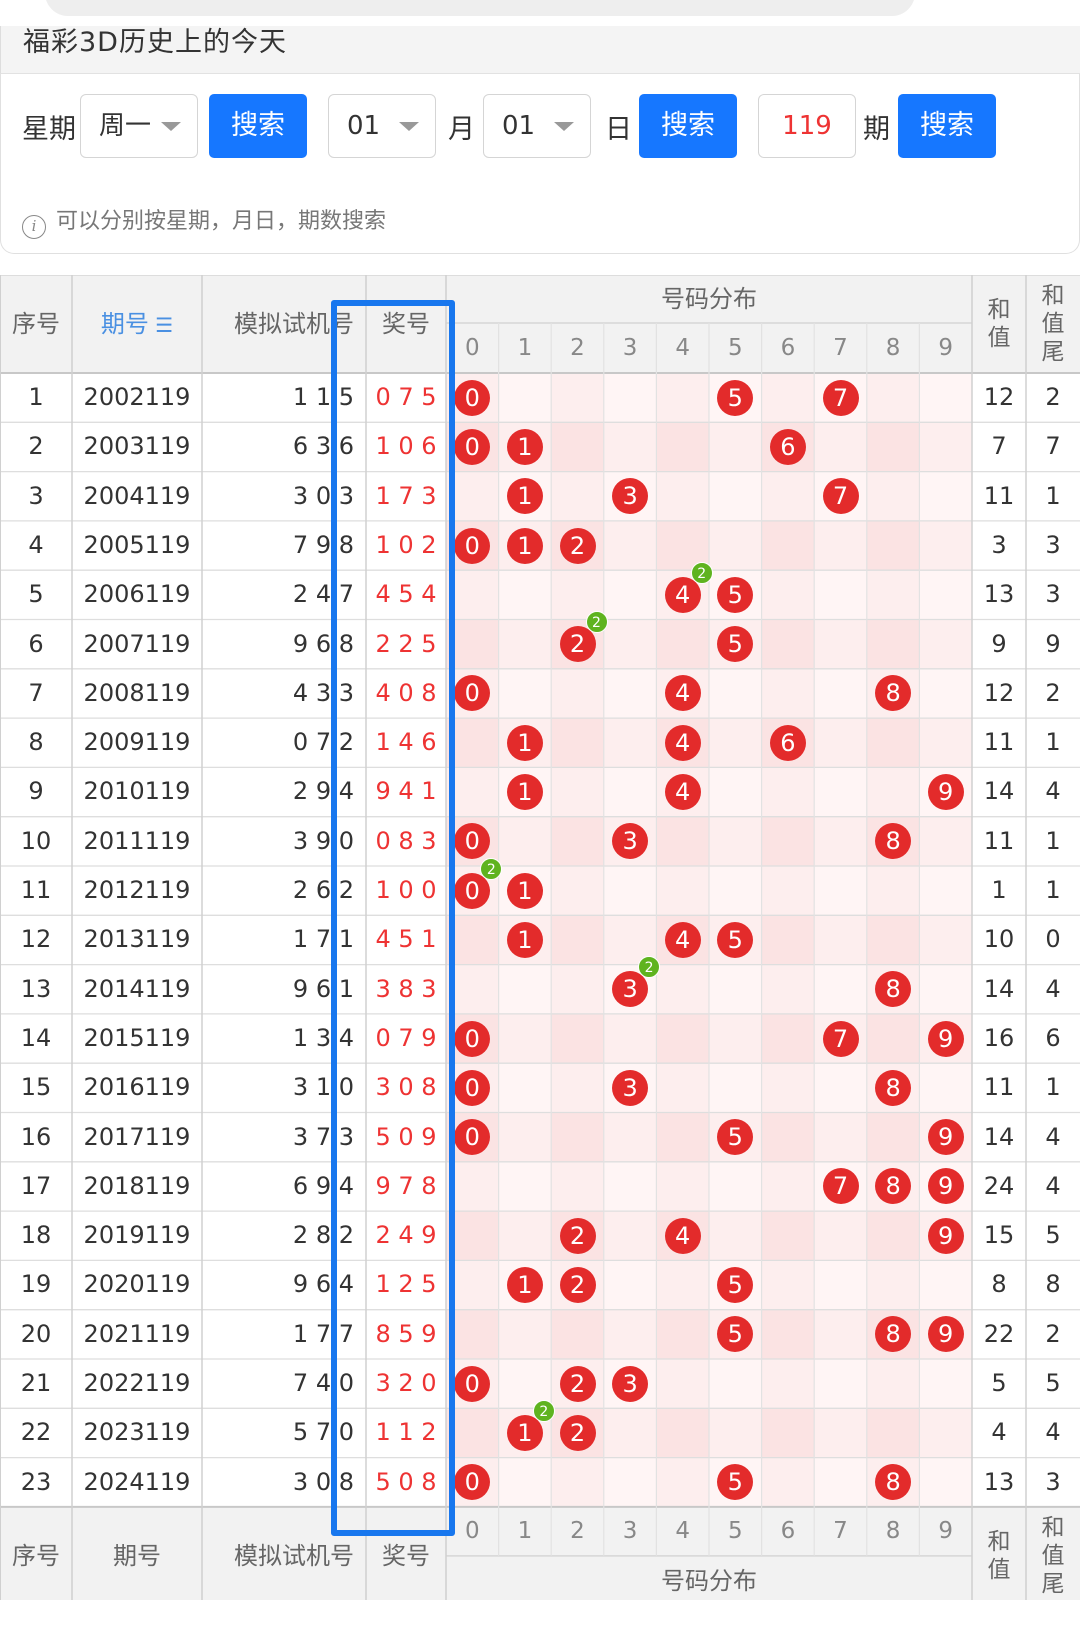 The height and width of the screenshot is (1635, 1080). Describe the element at coordinates (999, 939) in the screenshot. I see `row-sum: 10` at that location.